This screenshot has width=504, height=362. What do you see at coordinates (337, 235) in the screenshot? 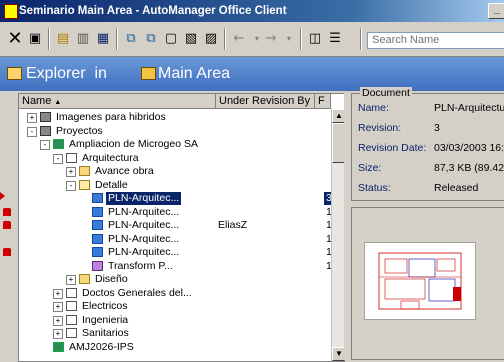
I see `vertical-scrollbar: ▲ ▼` at bounding box center [337, 235].